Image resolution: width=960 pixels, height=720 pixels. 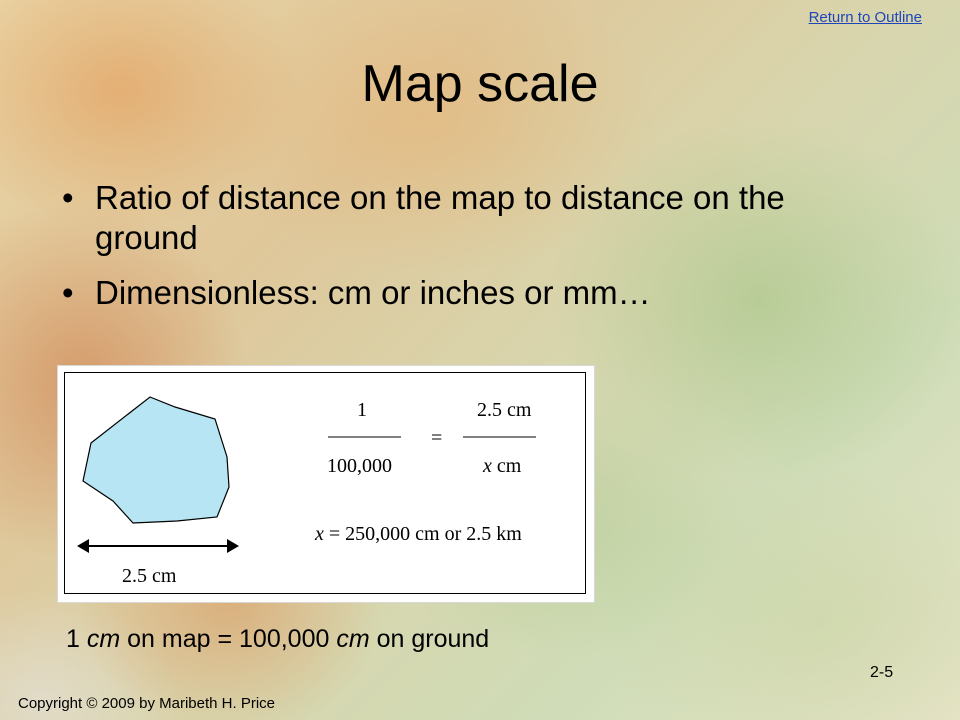 What do you see at coordinates (149, 576) in the screenshot?
I see `scale-bar-label: 2.5 cm` at bounding box center [149, 576].